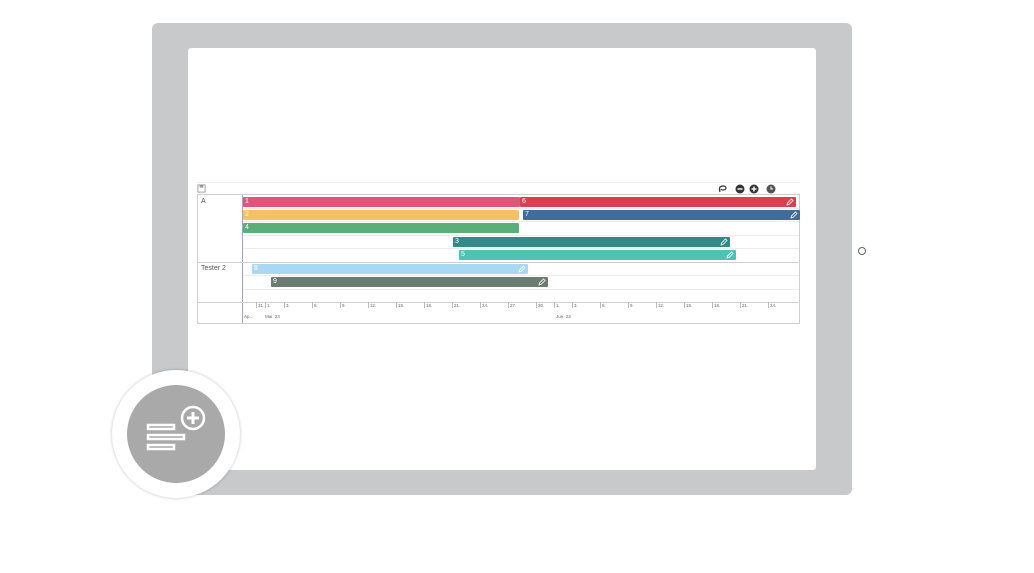 This screenshot has height=573, width=1034. What do you see at coordinates (201, 188) in the screenshot?
I see `save-icon` at bounding box center [201, 188].